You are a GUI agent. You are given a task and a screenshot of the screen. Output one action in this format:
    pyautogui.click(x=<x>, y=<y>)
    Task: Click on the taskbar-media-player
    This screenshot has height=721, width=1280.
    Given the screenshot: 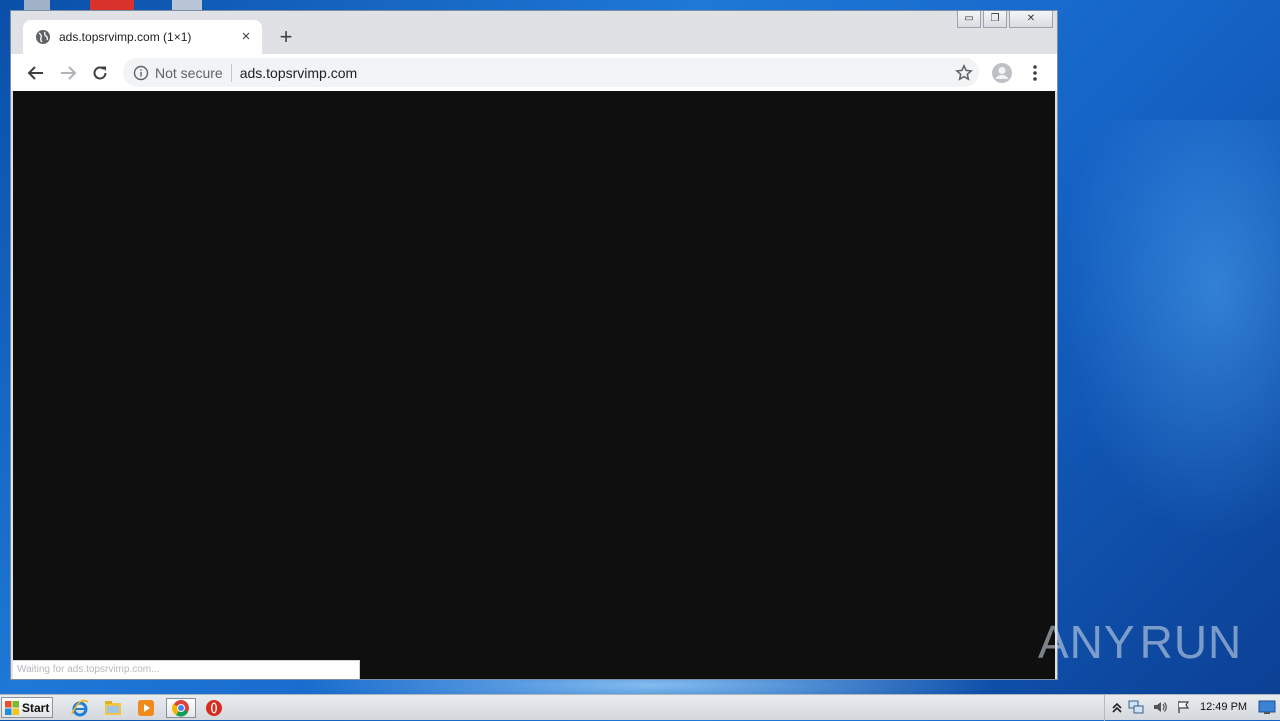 What is the action you would take?
    pyautogui.click(x=146, y=708)
    